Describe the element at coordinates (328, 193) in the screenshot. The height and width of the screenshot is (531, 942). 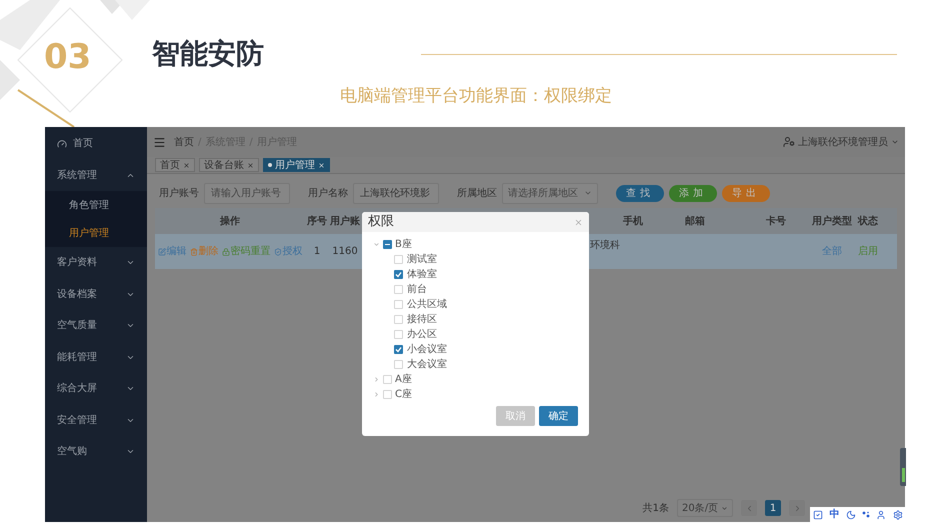
I see `filter-label: 用户名称` at that location.